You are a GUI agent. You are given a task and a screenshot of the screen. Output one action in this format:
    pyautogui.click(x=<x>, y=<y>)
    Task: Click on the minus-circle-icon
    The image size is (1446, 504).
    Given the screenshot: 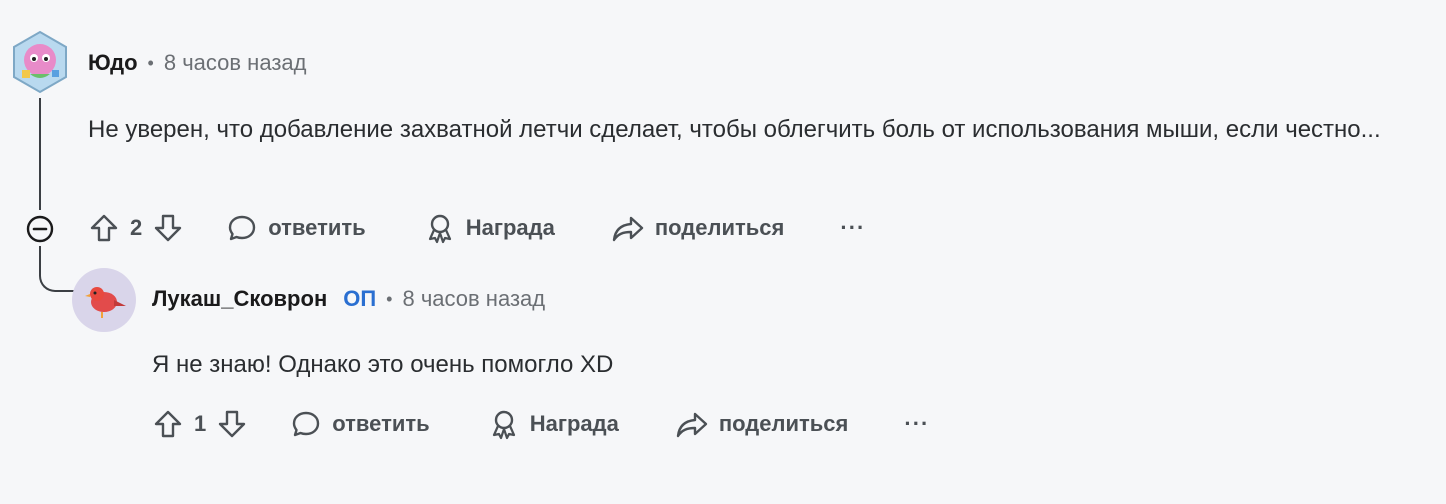 What is the action you would take?
    pyautogui.click(x=40, y=229)
    